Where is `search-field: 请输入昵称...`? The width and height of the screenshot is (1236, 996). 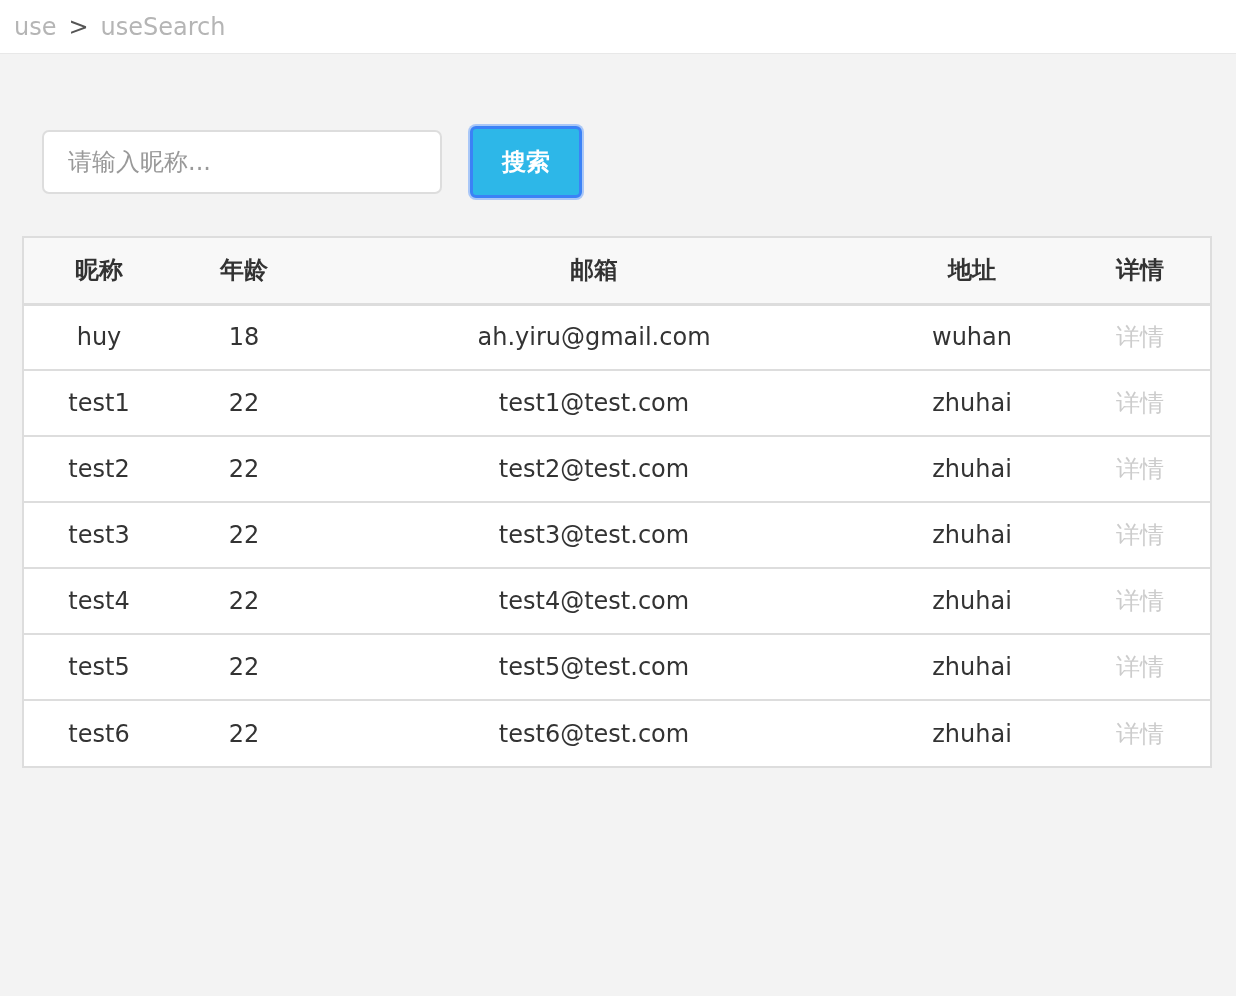
search-field: 请输入昵称... is located at coordinates (242, 162).